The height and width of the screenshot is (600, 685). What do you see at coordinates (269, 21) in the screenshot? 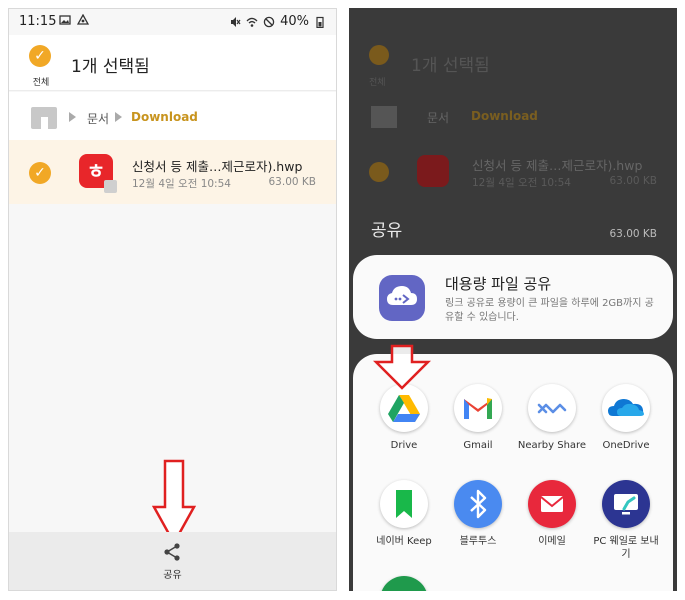
I see `do-not-disturb-icon` at bounding box center [269, 21].